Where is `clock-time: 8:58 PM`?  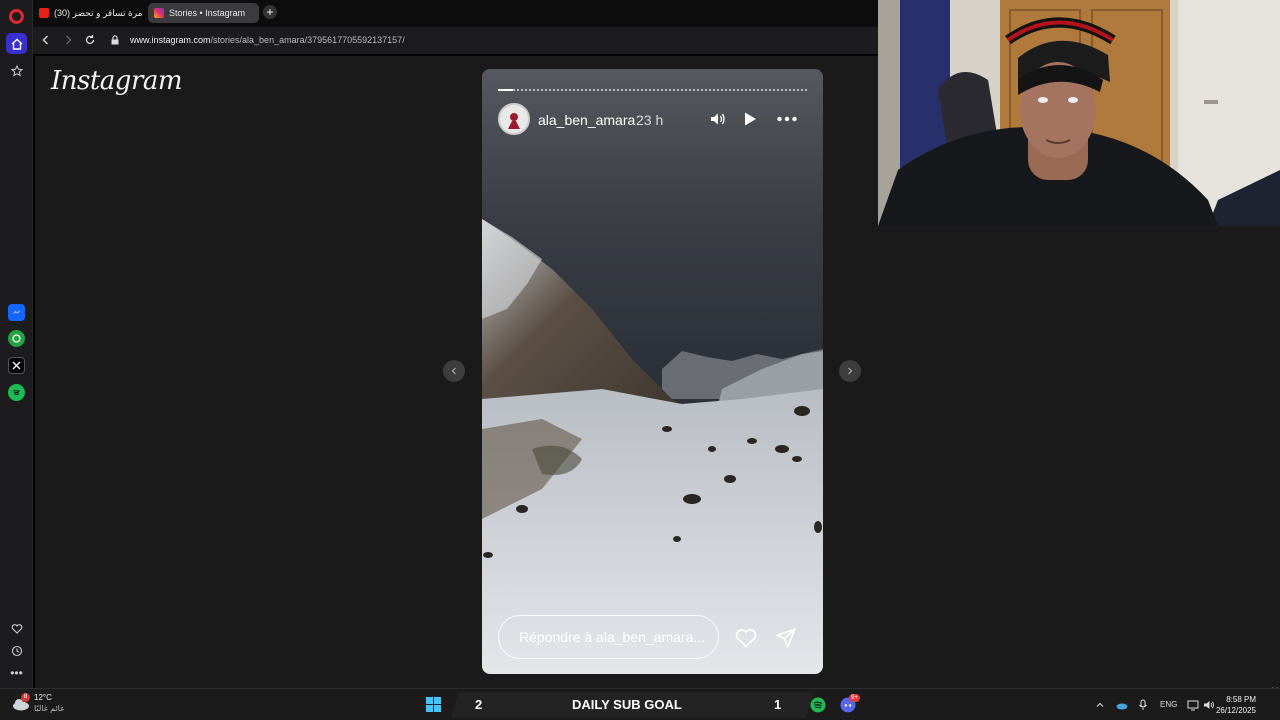 clock-time: 8:58 PM is located at coordinates (1241, 699).